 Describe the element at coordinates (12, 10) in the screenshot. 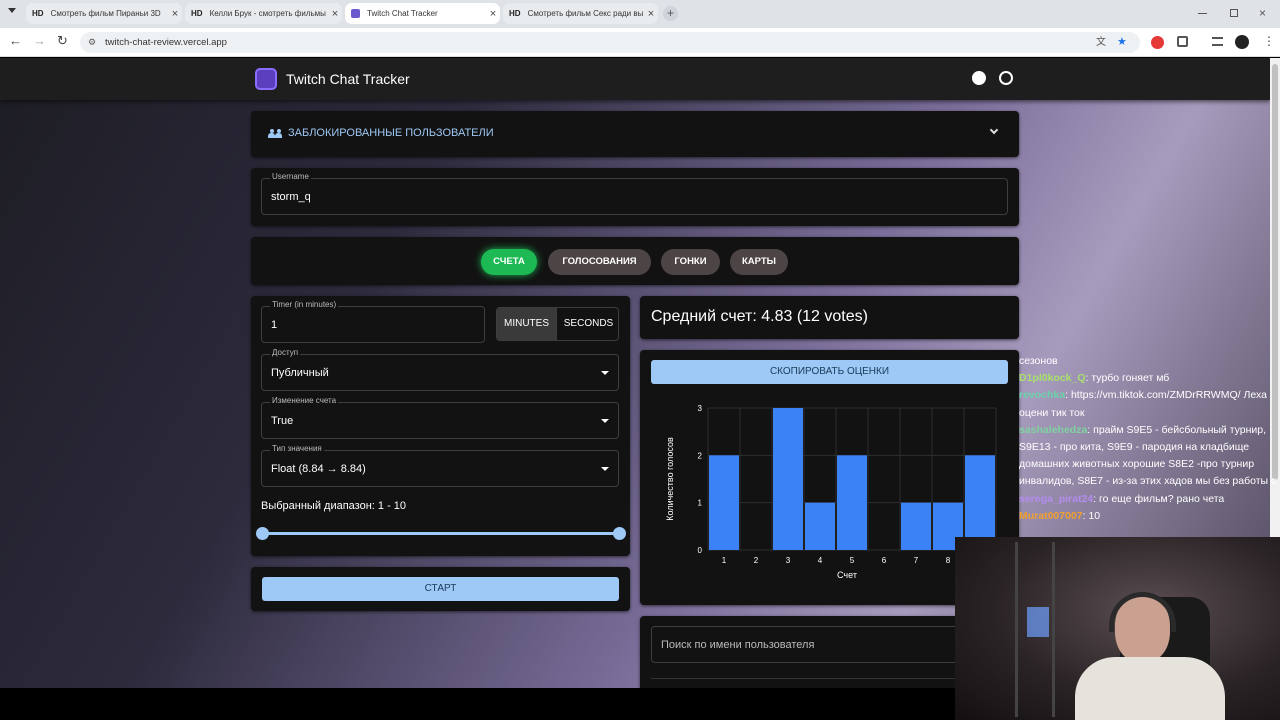

I see `tab-list-dropdown-icon` at that location.